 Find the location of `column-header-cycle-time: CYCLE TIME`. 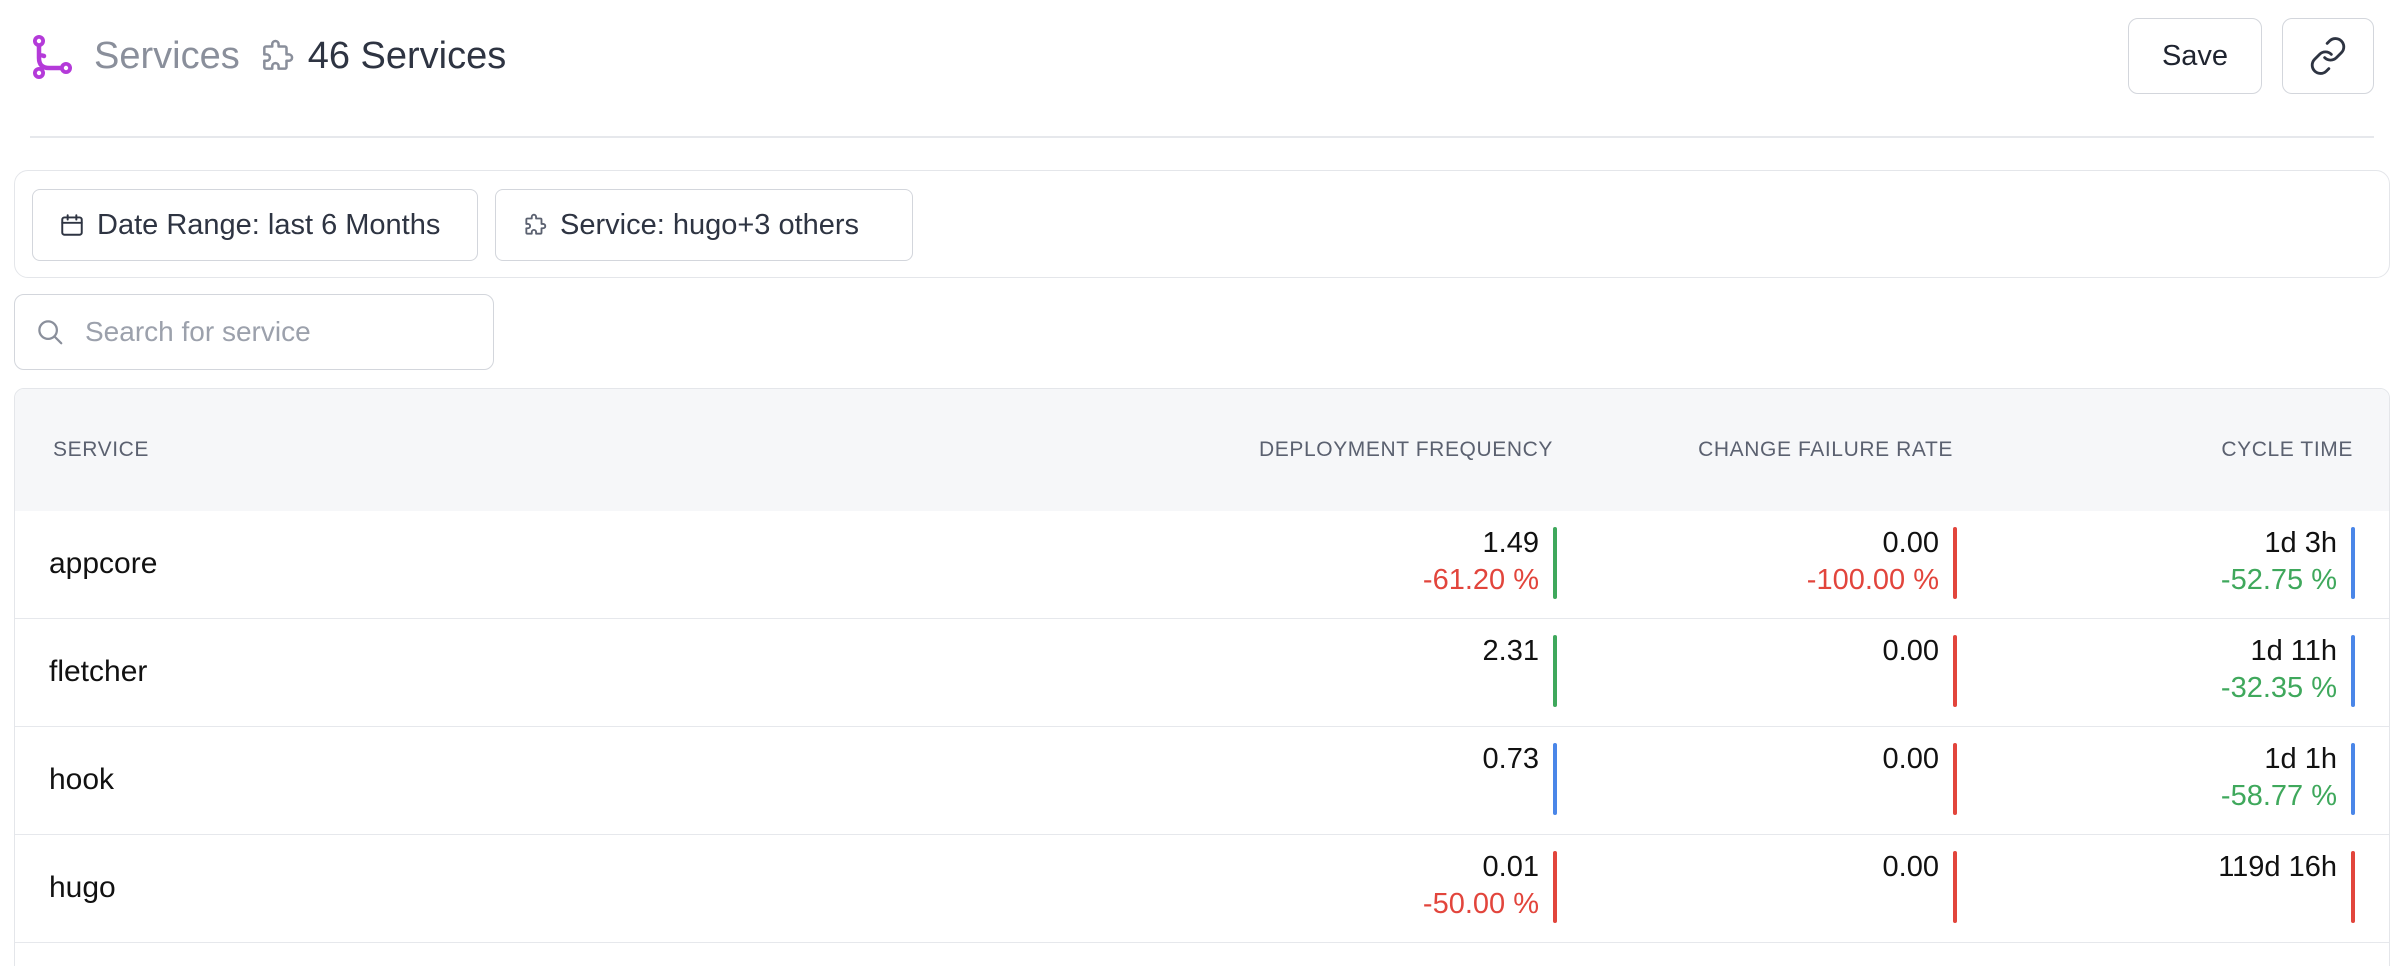

column-header-cycle-time: CYCLE TIME is located at coordinates (2287, 450).